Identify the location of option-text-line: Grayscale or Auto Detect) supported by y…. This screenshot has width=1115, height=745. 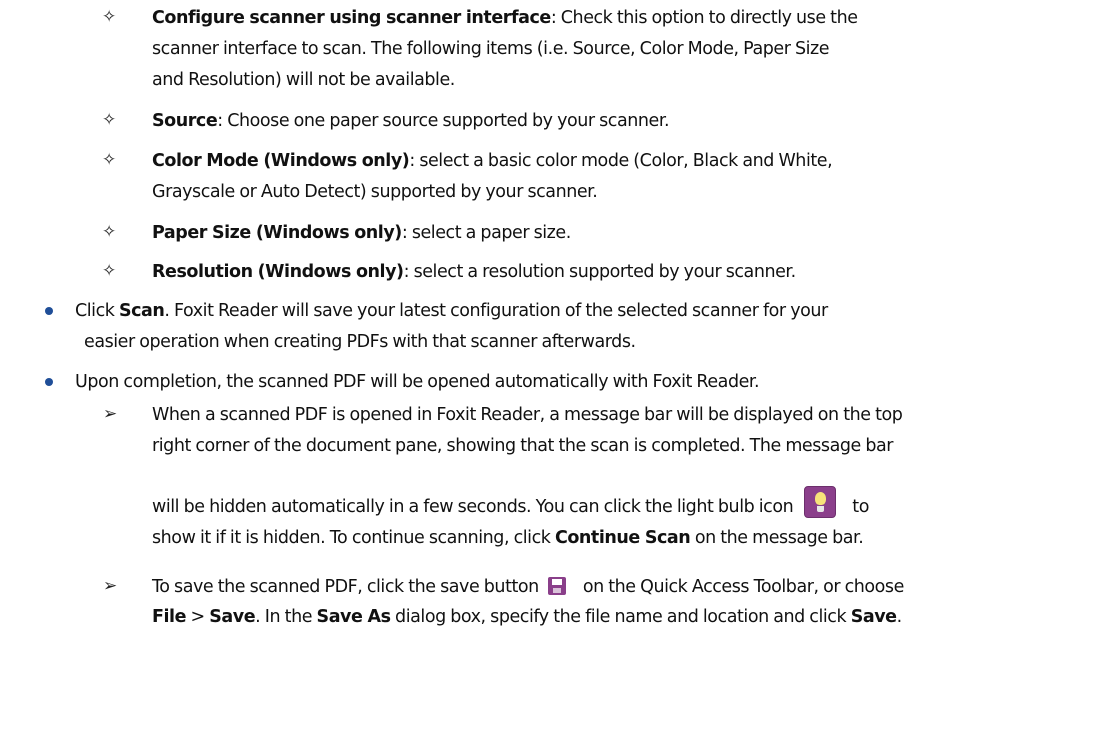
(375, 192).